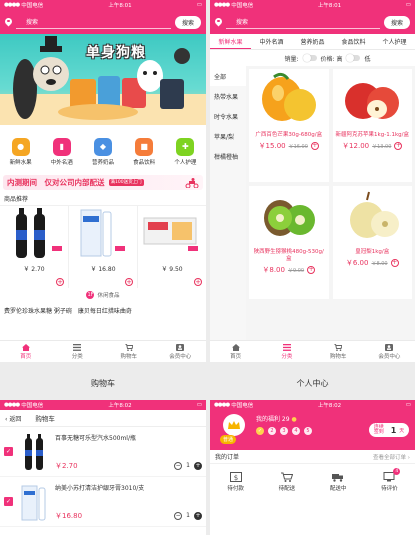  I want to click on sign-in-button: 连续签到 1 天, so click(389, 430).